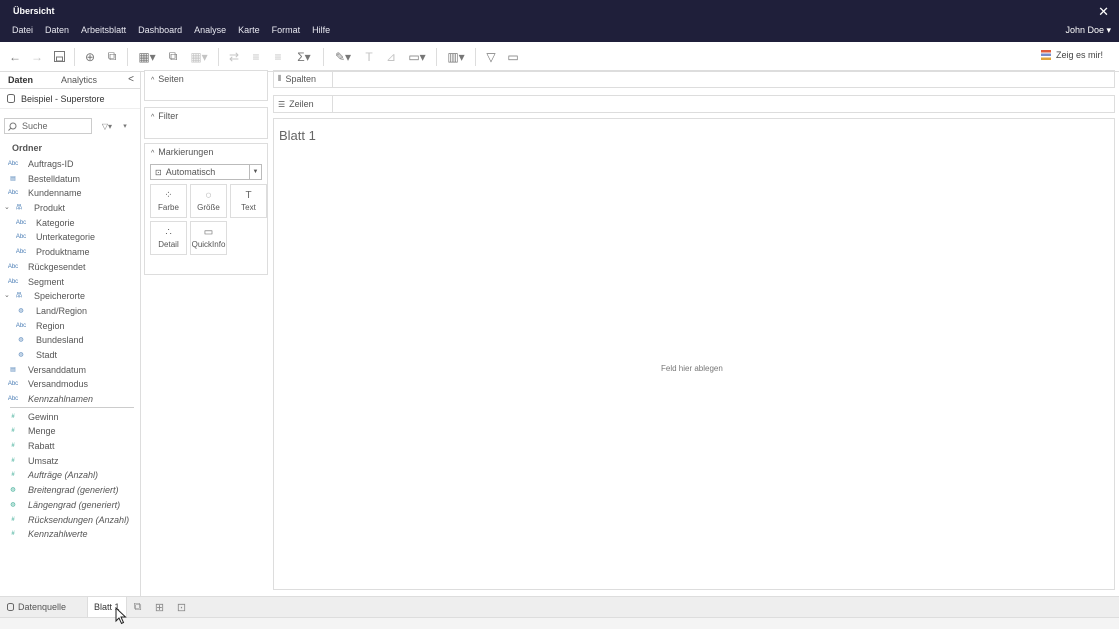 The image size is (1119, 629). Describe the element at coordinates (20, 80) in the screenshot. I see `tab-data: Daten` at that location.